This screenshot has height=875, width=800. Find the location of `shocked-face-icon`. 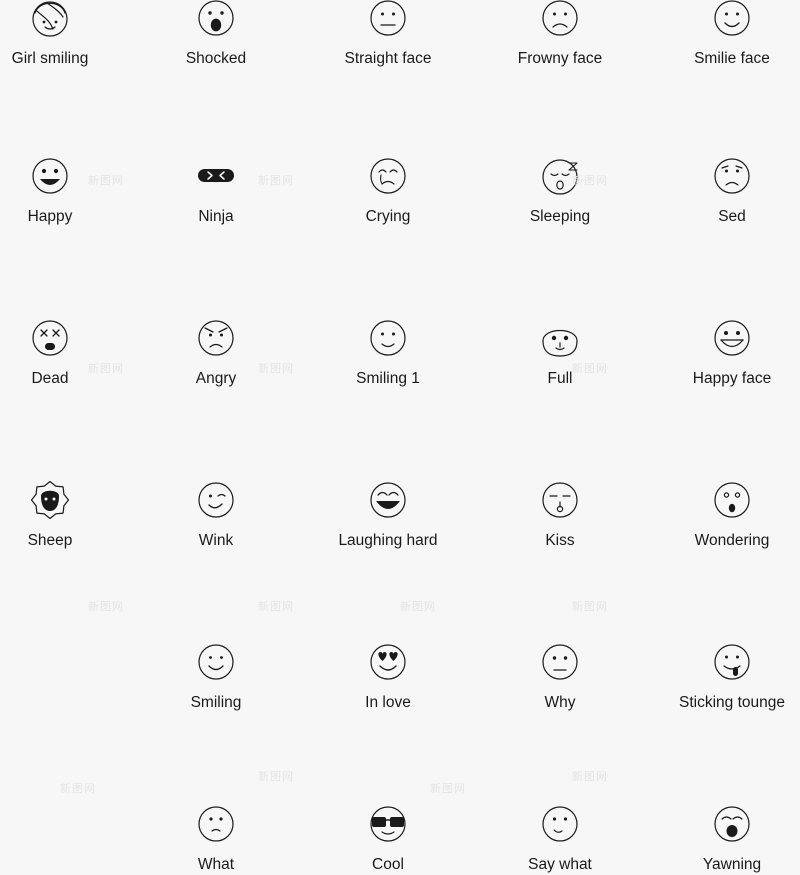

shocked-face-icon is located at coordinates (216, 22).